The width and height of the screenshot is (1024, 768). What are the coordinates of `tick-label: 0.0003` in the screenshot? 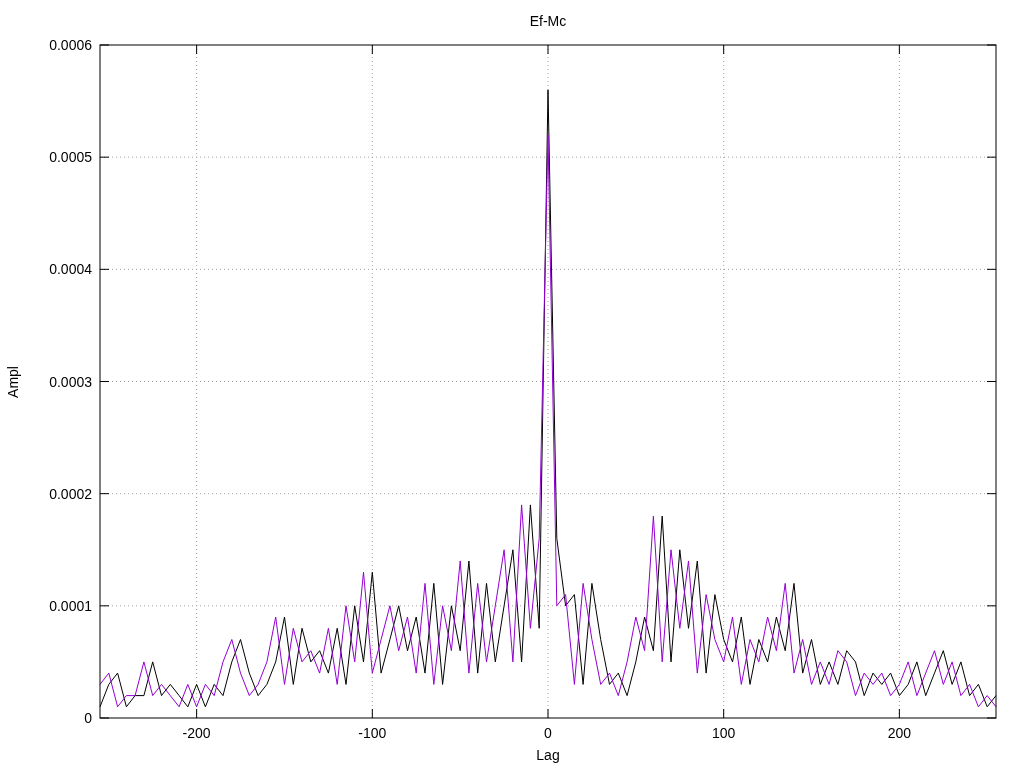 It's located at (70, 381).